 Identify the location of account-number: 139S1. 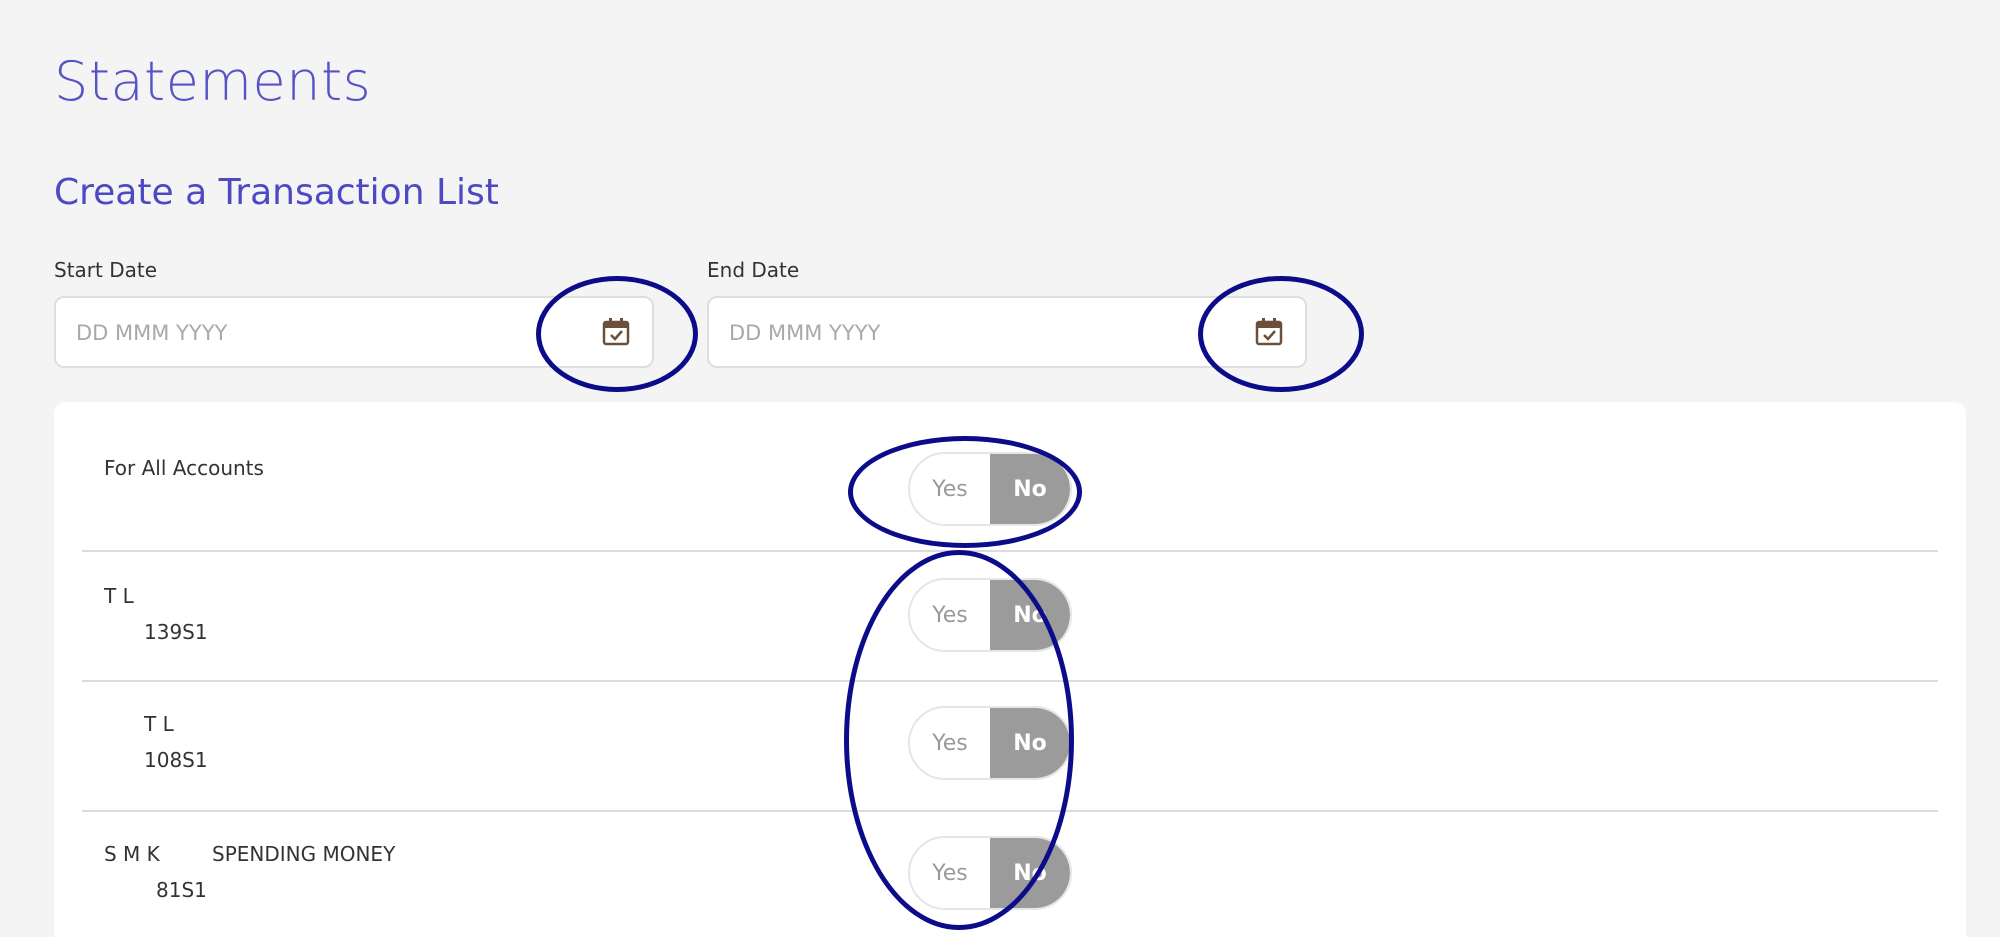
(176, 632).